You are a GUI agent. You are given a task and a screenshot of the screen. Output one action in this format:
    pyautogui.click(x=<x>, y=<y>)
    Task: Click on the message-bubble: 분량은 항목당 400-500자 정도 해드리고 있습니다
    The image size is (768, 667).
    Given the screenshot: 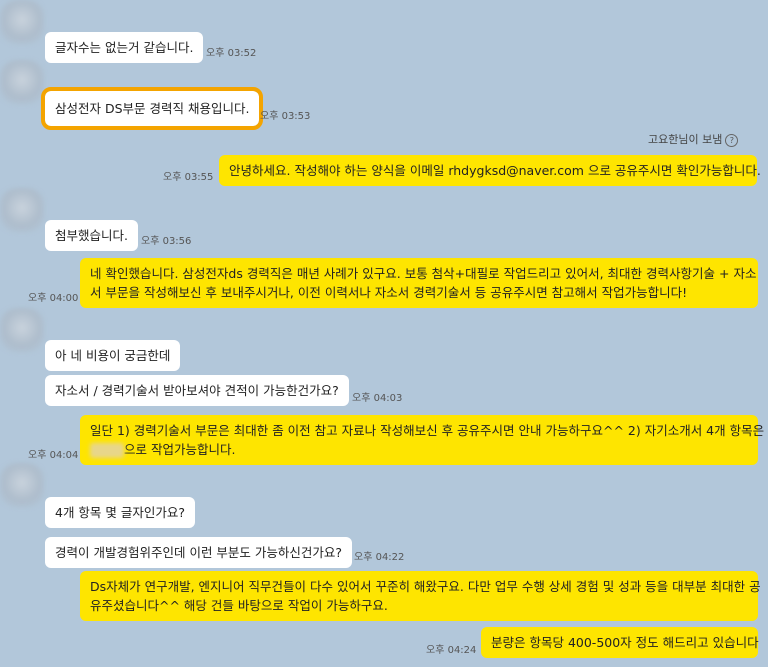 What is the action you would take?
    pyautogui.click(x=620, y=642)
    